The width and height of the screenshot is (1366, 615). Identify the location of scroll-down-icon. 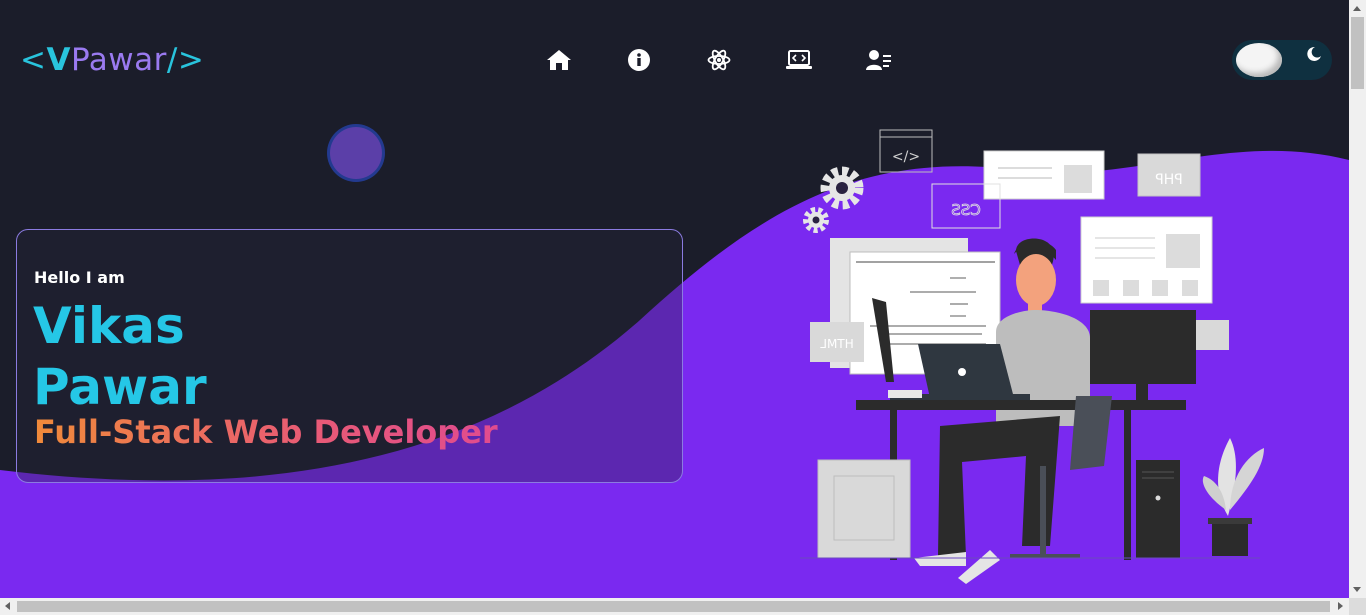
(1357, 589).